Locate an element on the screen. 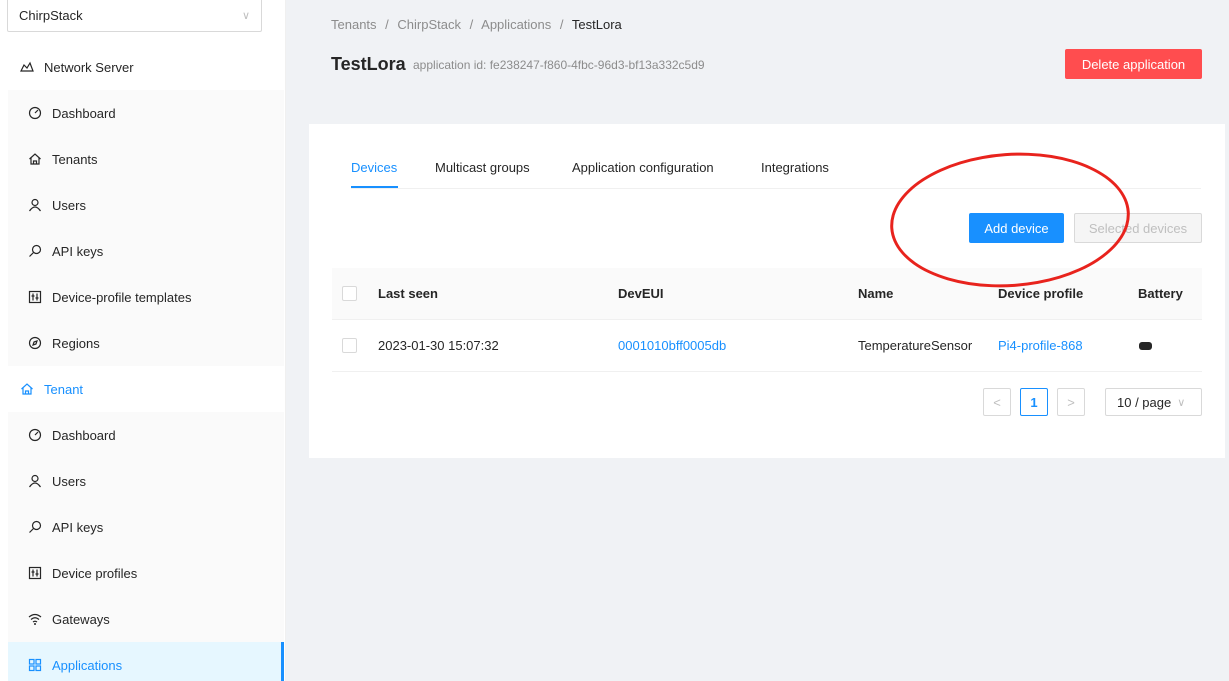  menu-group-label: Tenant is located at coordinates (64, 389).